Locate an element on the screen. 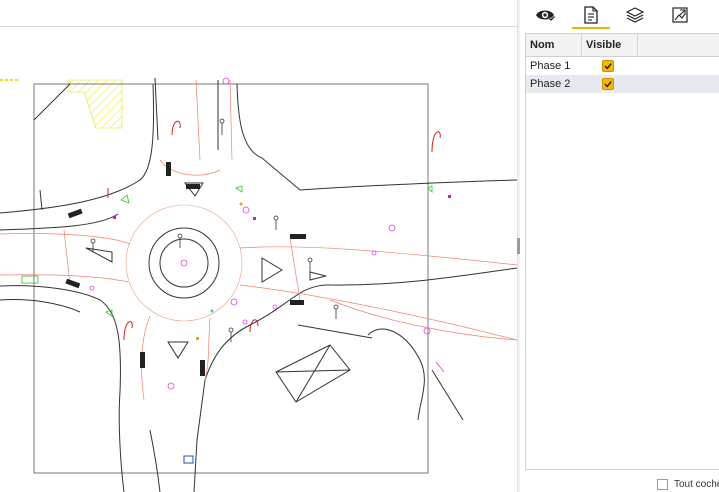 Image resolution: width=719 pixels, height=492 pixels. tab-phases is located at coordinates (591, 16).